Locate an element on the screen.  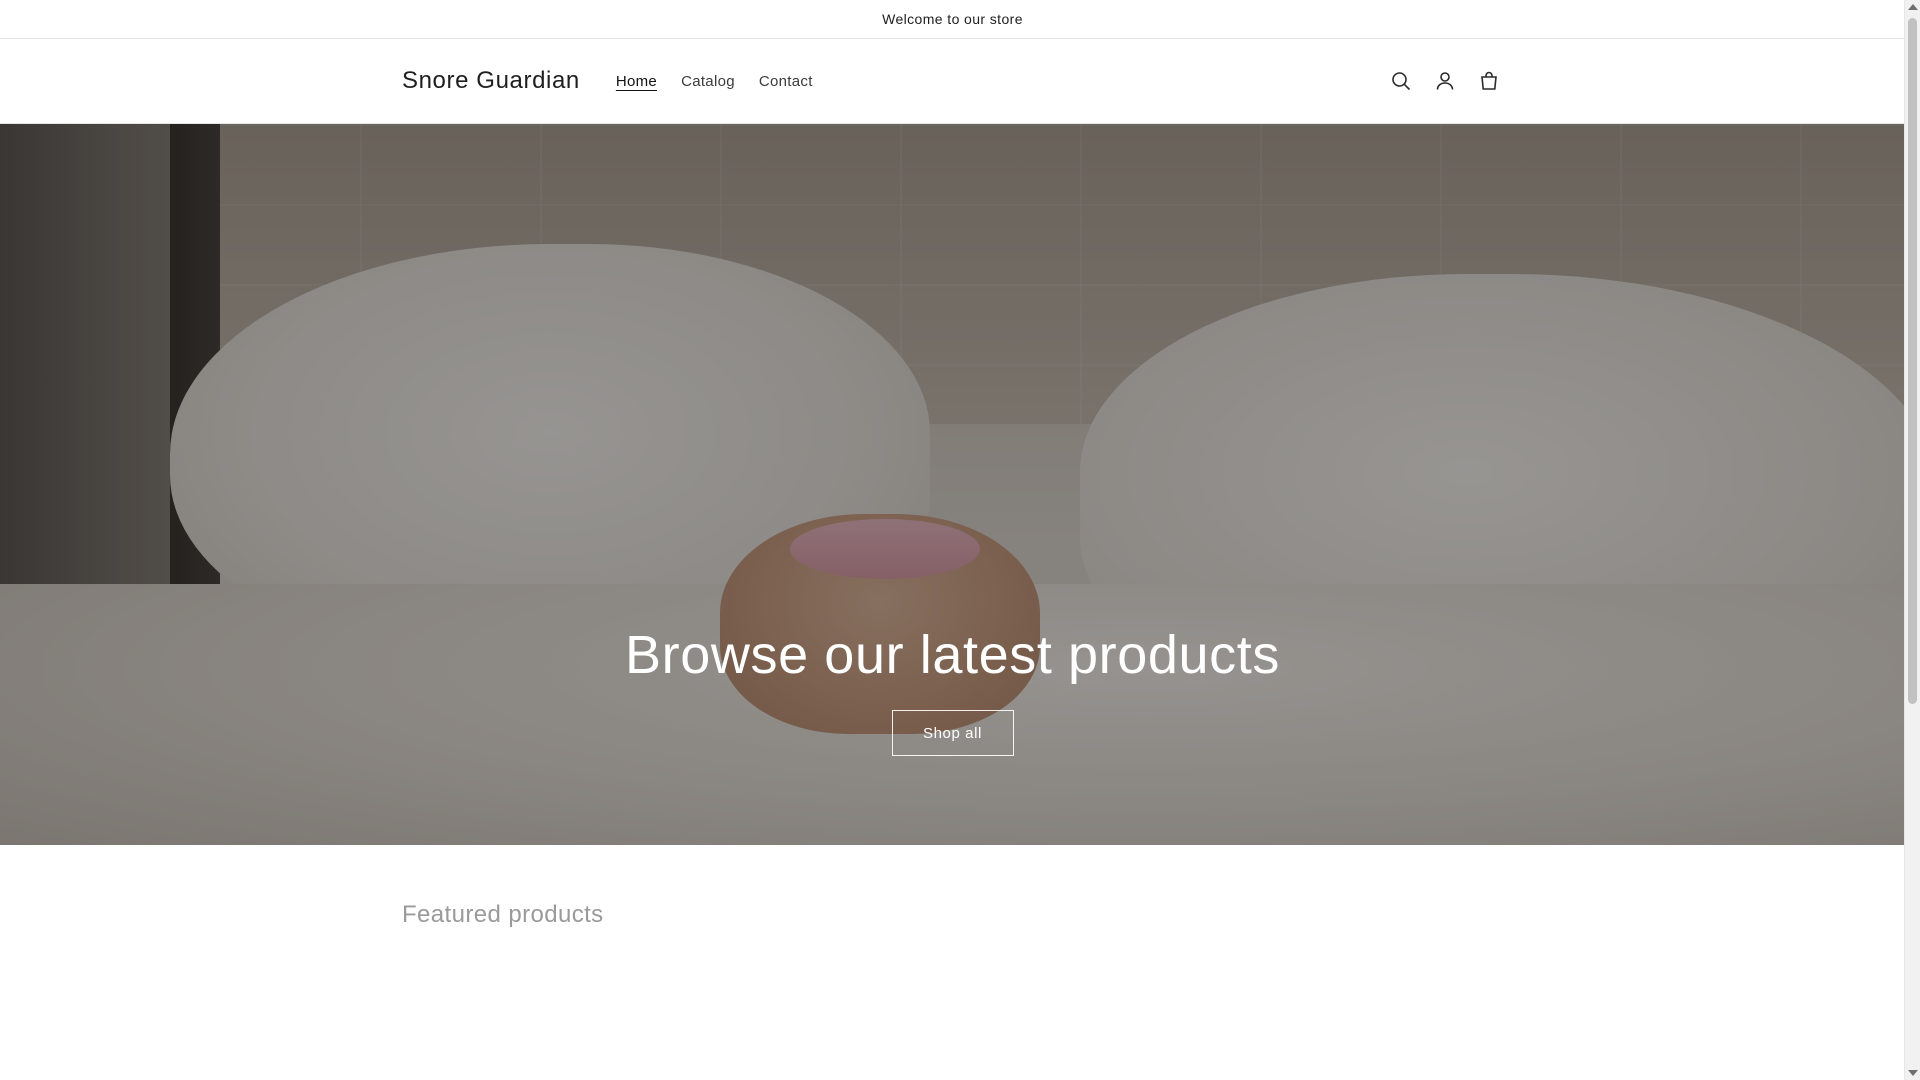
cart-icon is located at coordinates (1489, 80).